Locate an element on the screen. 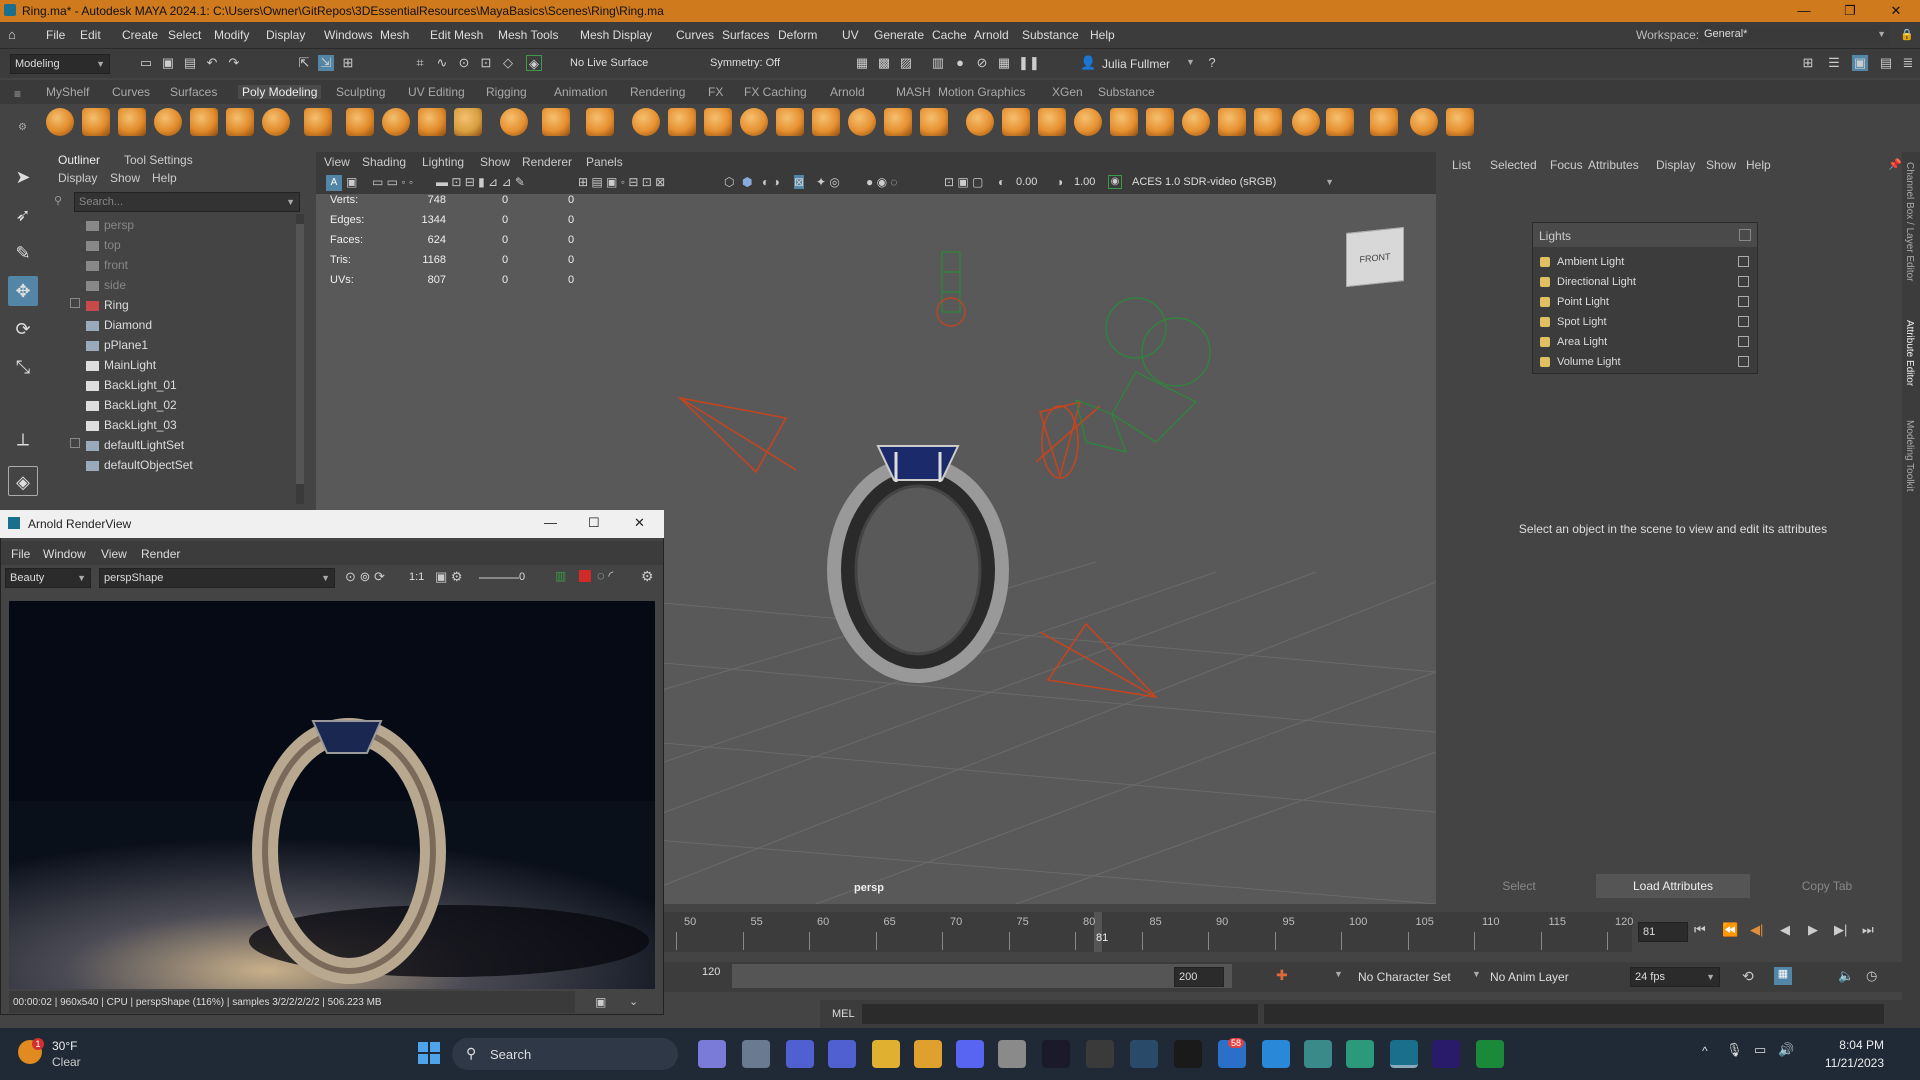 This screenshot has width=1920, height=1080. file-explorer-icon is located at coordinates (886, 1054).